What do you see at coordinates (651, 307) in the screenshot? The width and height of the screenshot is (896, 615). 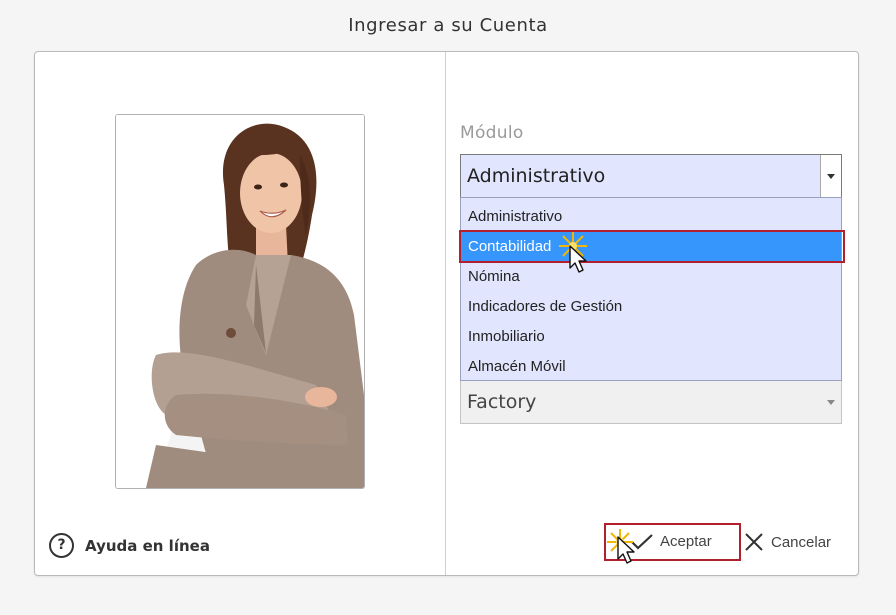 I see `dropdown-option-indicadores: Indicadores de Gestión` at bounding box center [651, 307].